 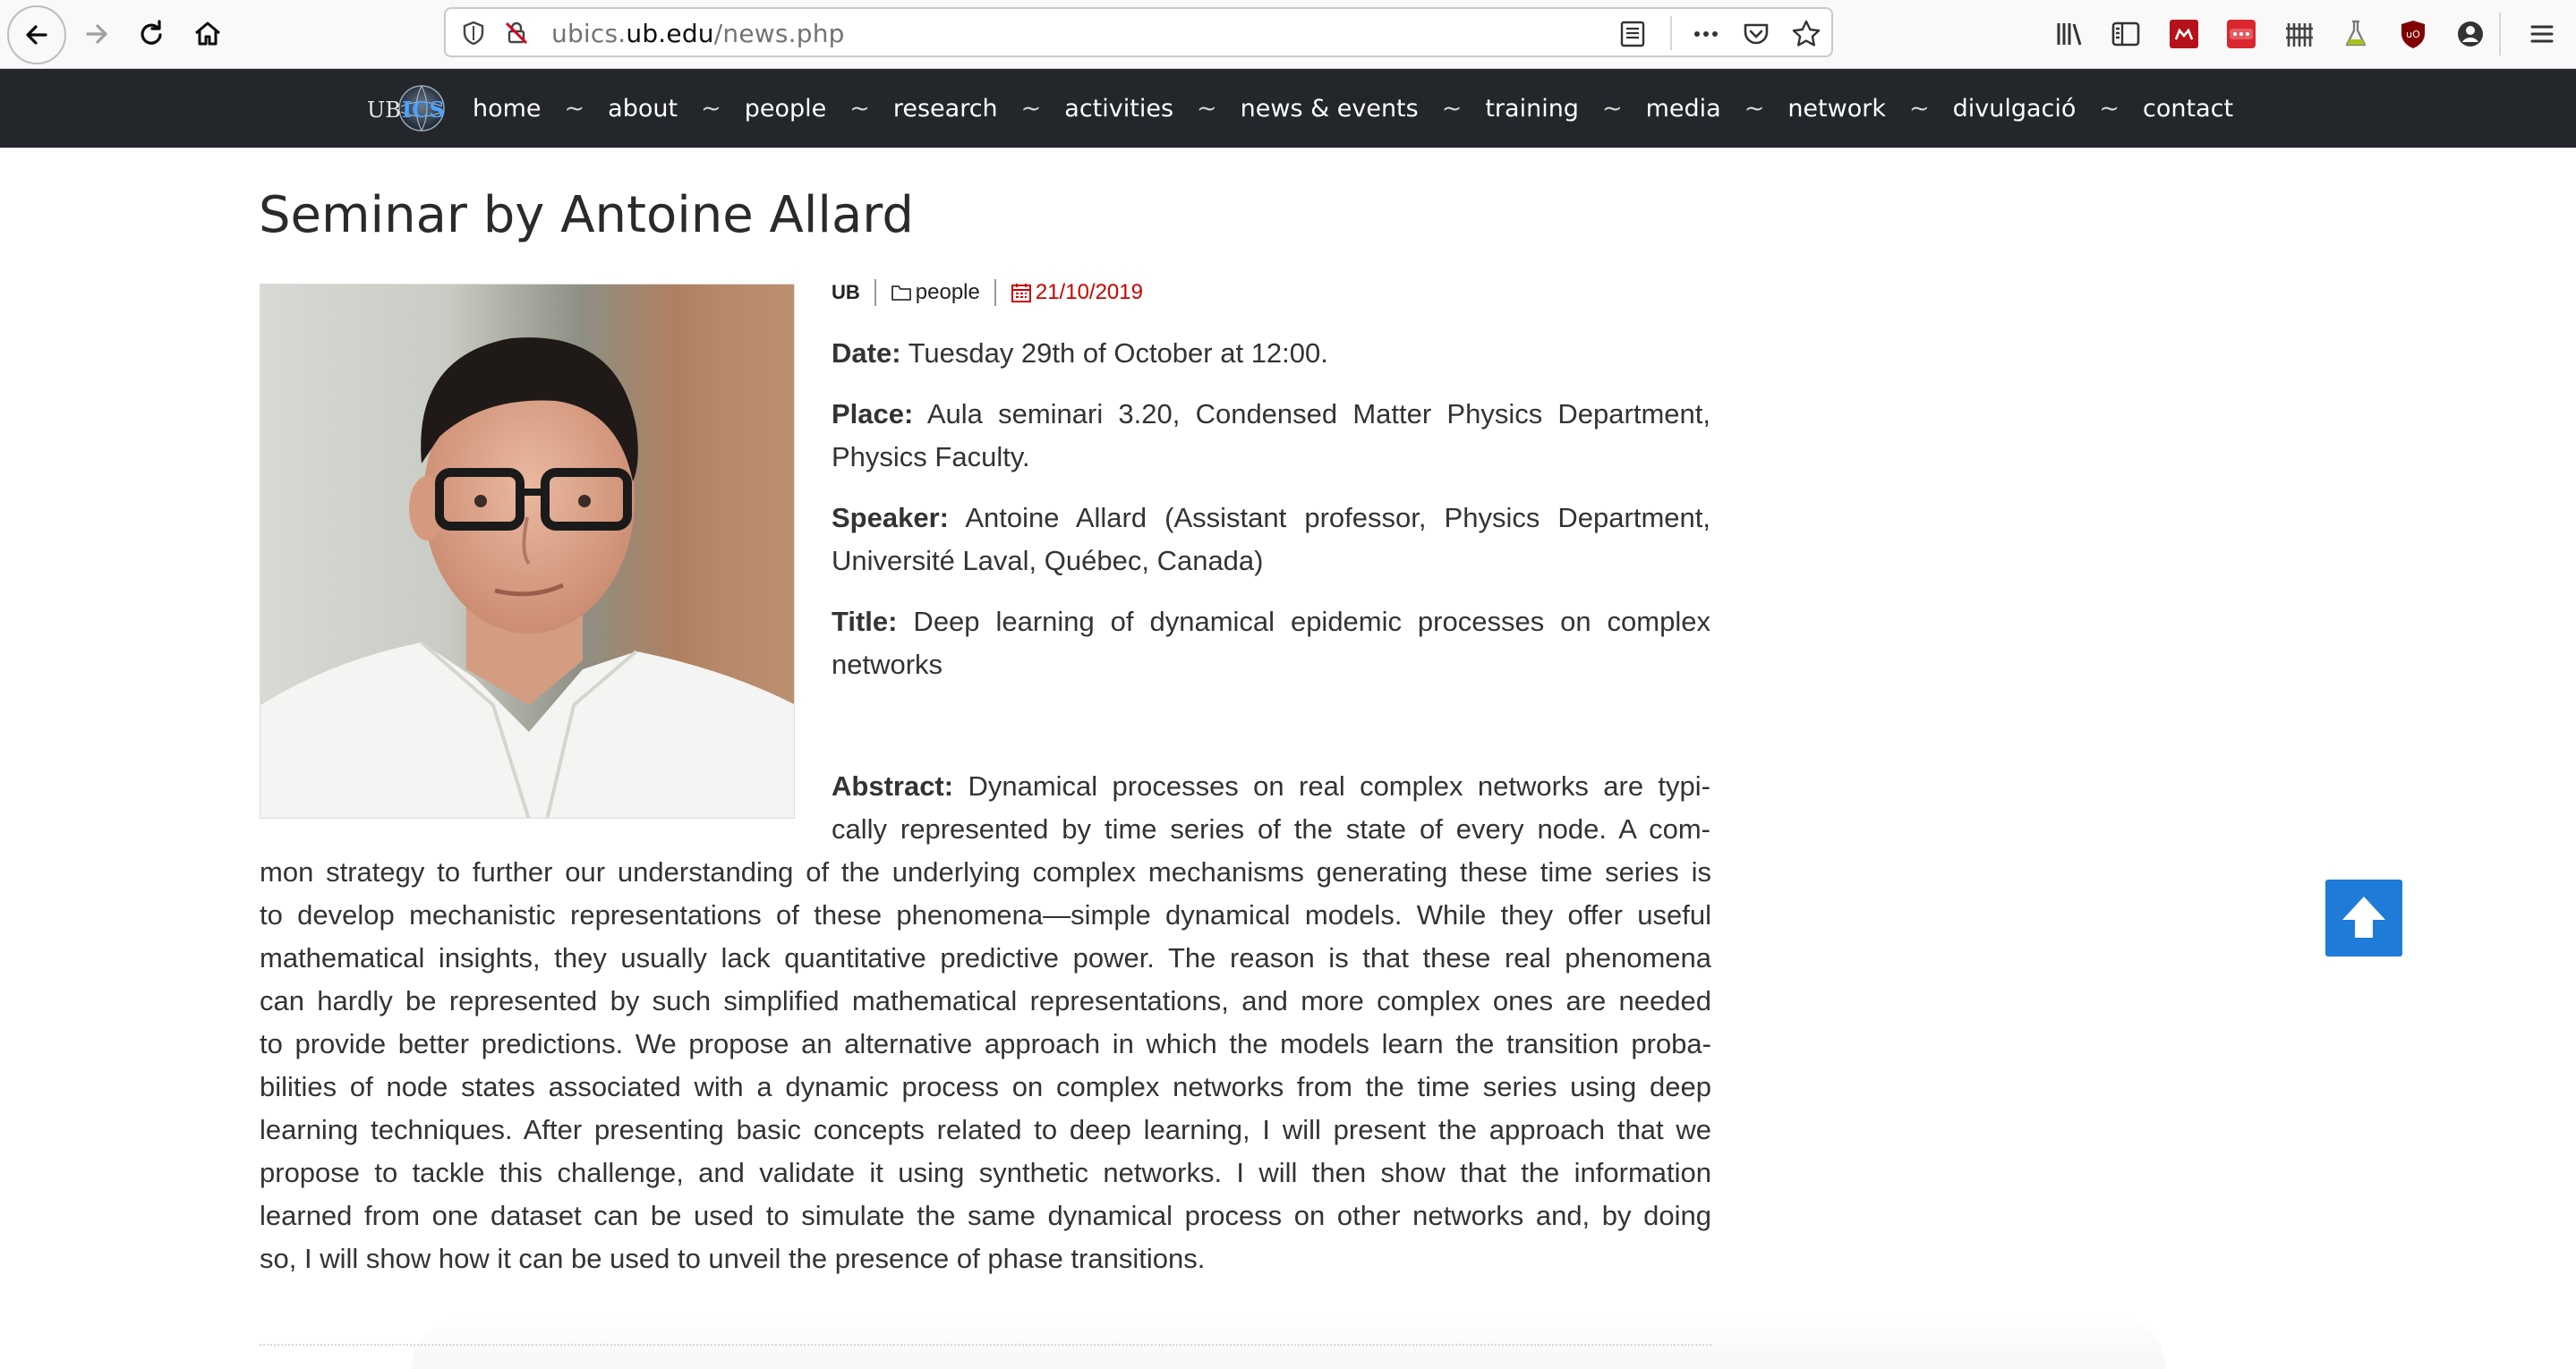 What do you see at coordinates (786, 109) in the screenshot?
I see `nav-link-people: people` at bounding box center [786, 109].